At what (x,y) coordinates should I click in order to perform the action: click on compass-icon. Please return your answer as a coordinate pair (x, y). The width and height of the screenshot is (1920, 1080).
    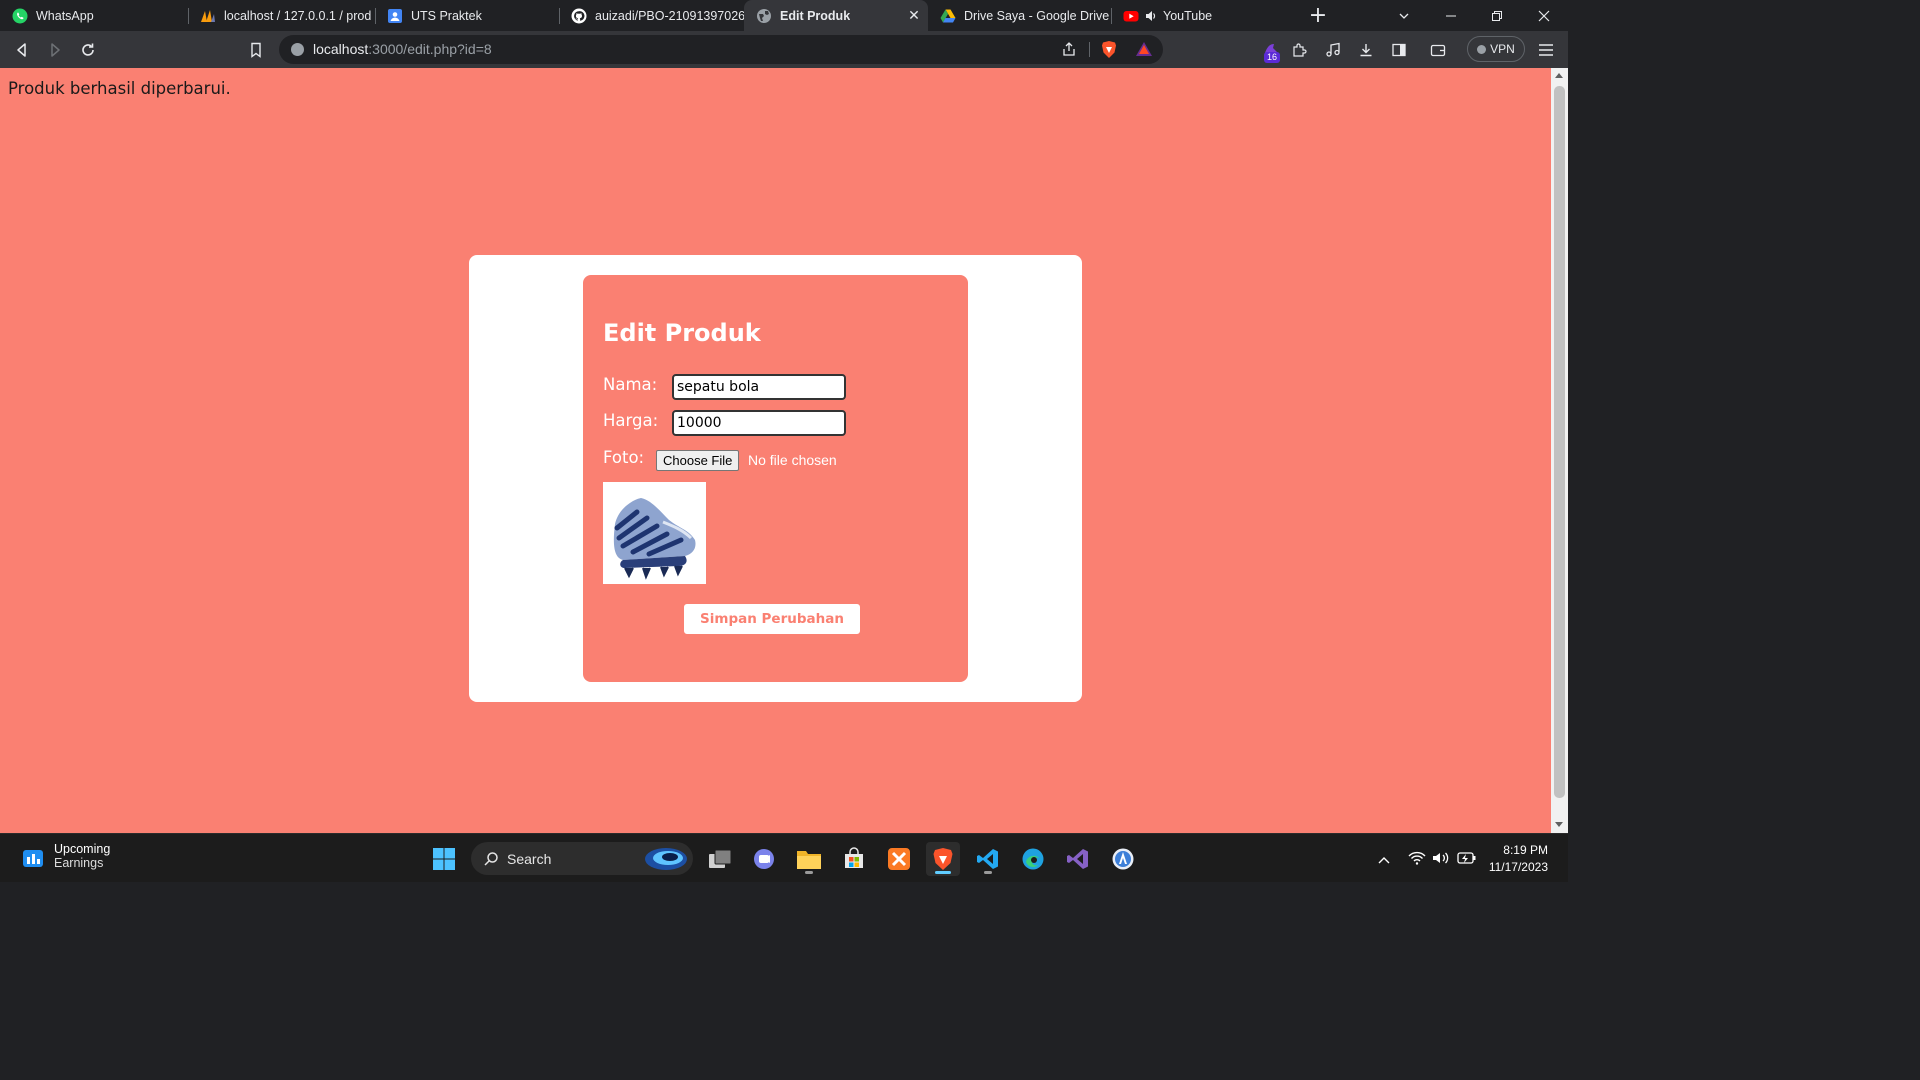
    Looking at the image, I should click on (1123, 859).